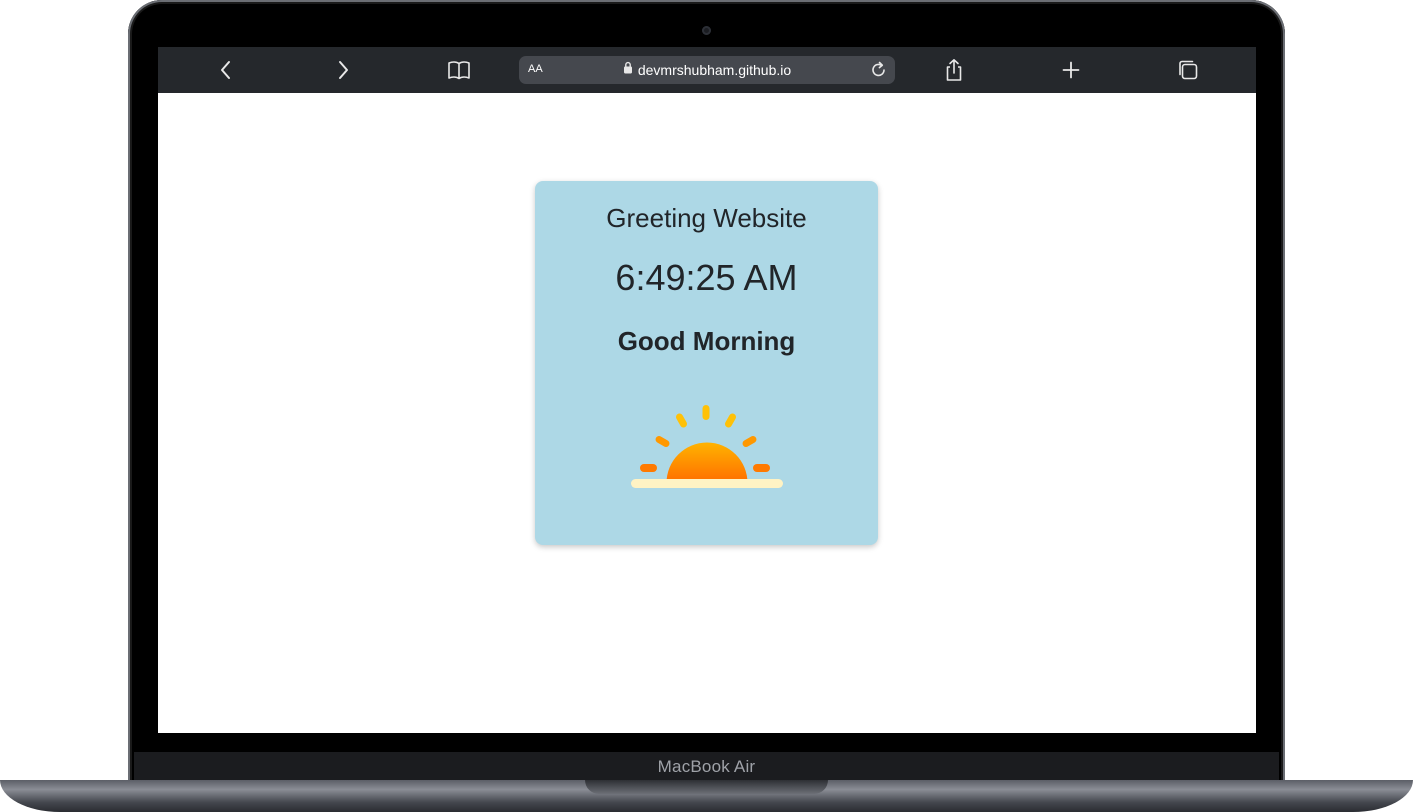 This screenshot has width=1413, height=812. Describe the element at coordinates (707, 448) in the screenshot. I see `sunrise-icon` at that location.